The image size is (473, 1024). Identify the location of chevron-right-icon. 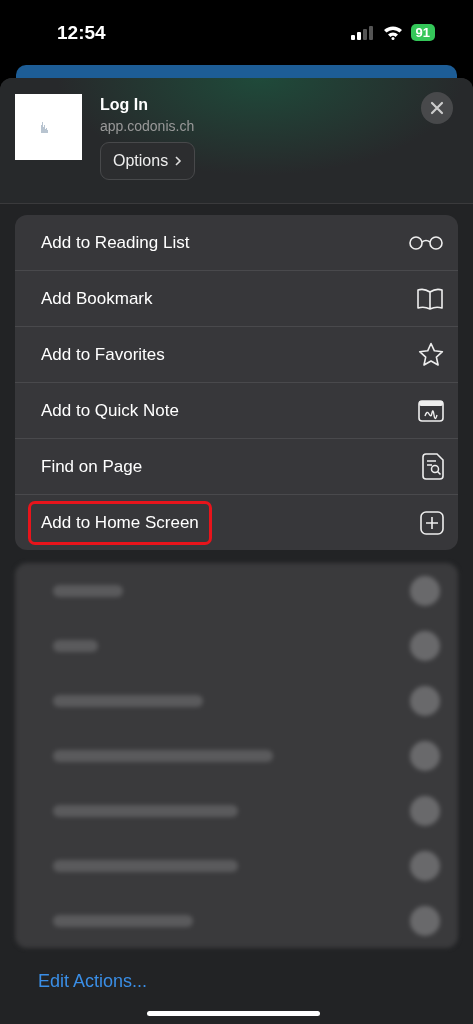
(178, 161).